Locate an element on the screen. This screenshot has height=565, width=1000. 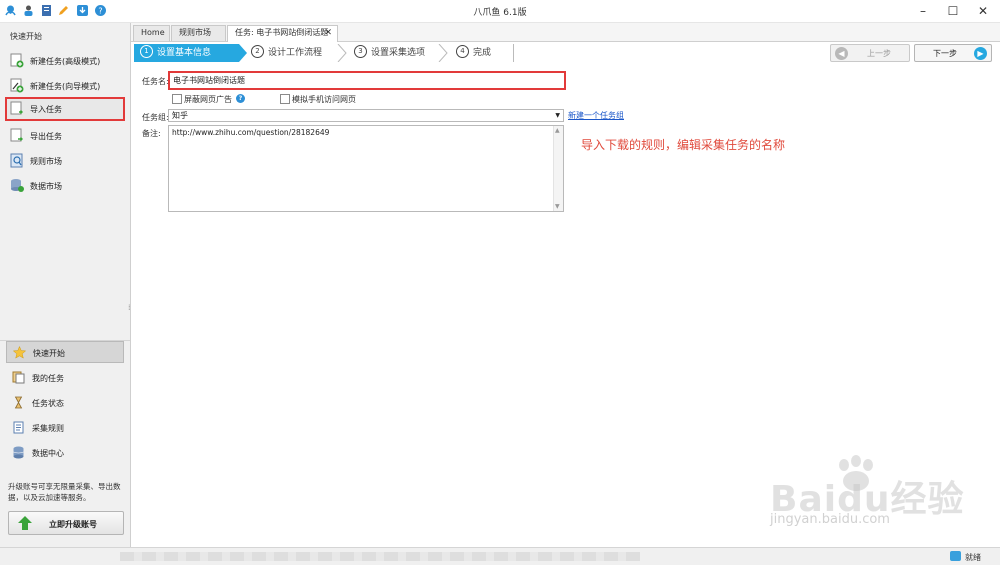
step-label: 设置采集选项 is located at coordinates (398, 53).